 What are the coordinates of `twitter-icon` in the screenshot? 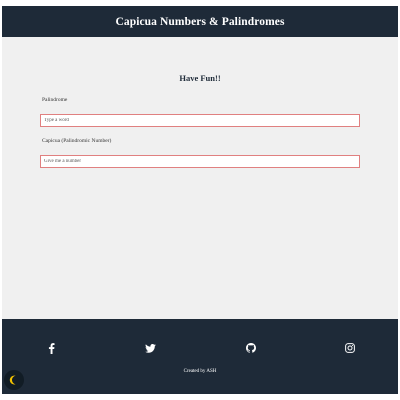 It's located at (150, 348).